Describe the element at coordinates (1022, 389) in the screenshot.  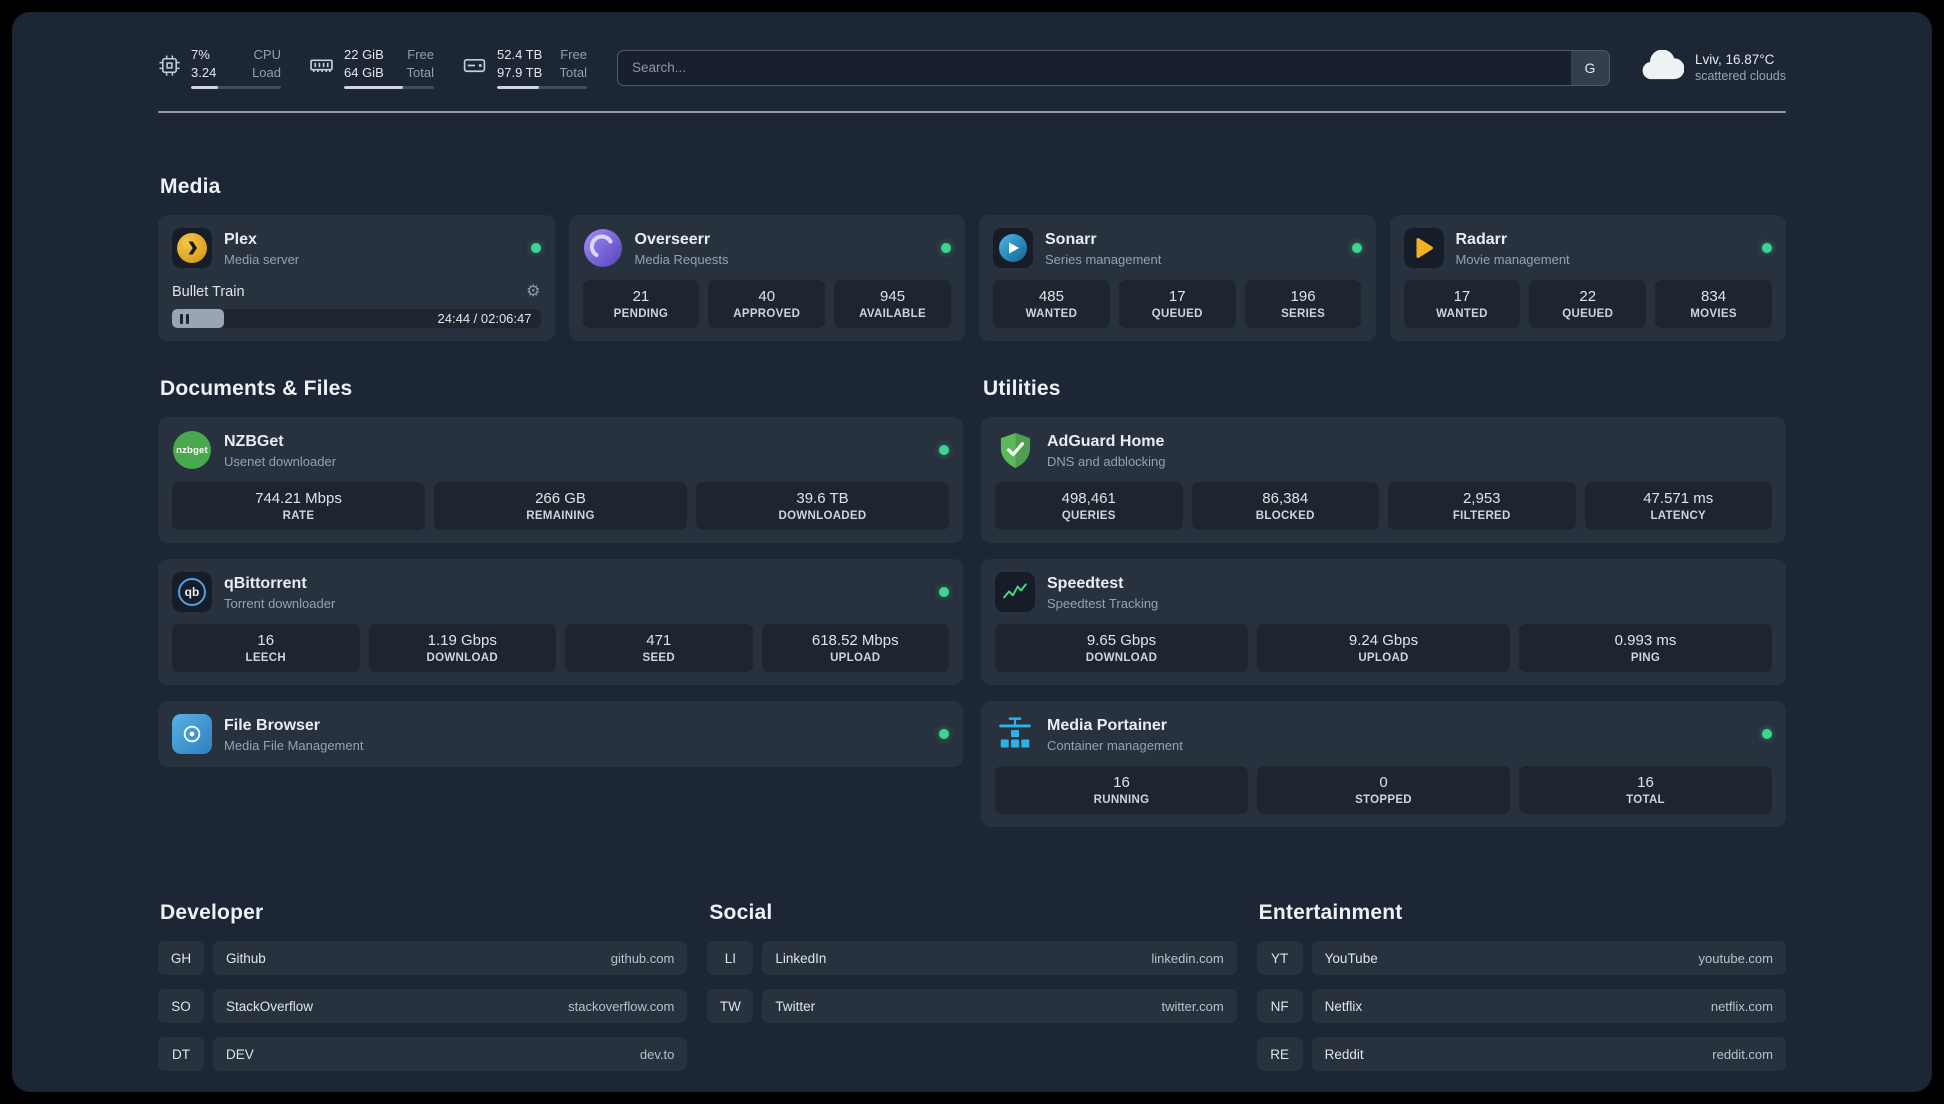
I see `utilities-section-title: Utilities` at that location.